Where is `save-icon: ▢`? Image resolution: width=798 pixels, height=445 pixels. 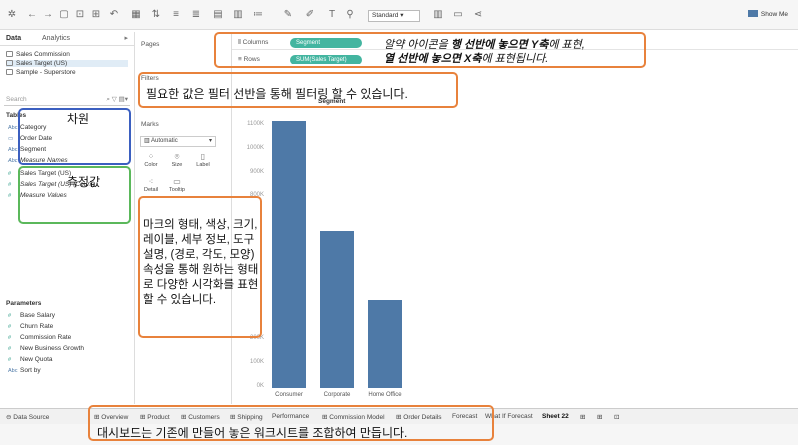
save-icon: ▢ is located at coordinates (64, 15).